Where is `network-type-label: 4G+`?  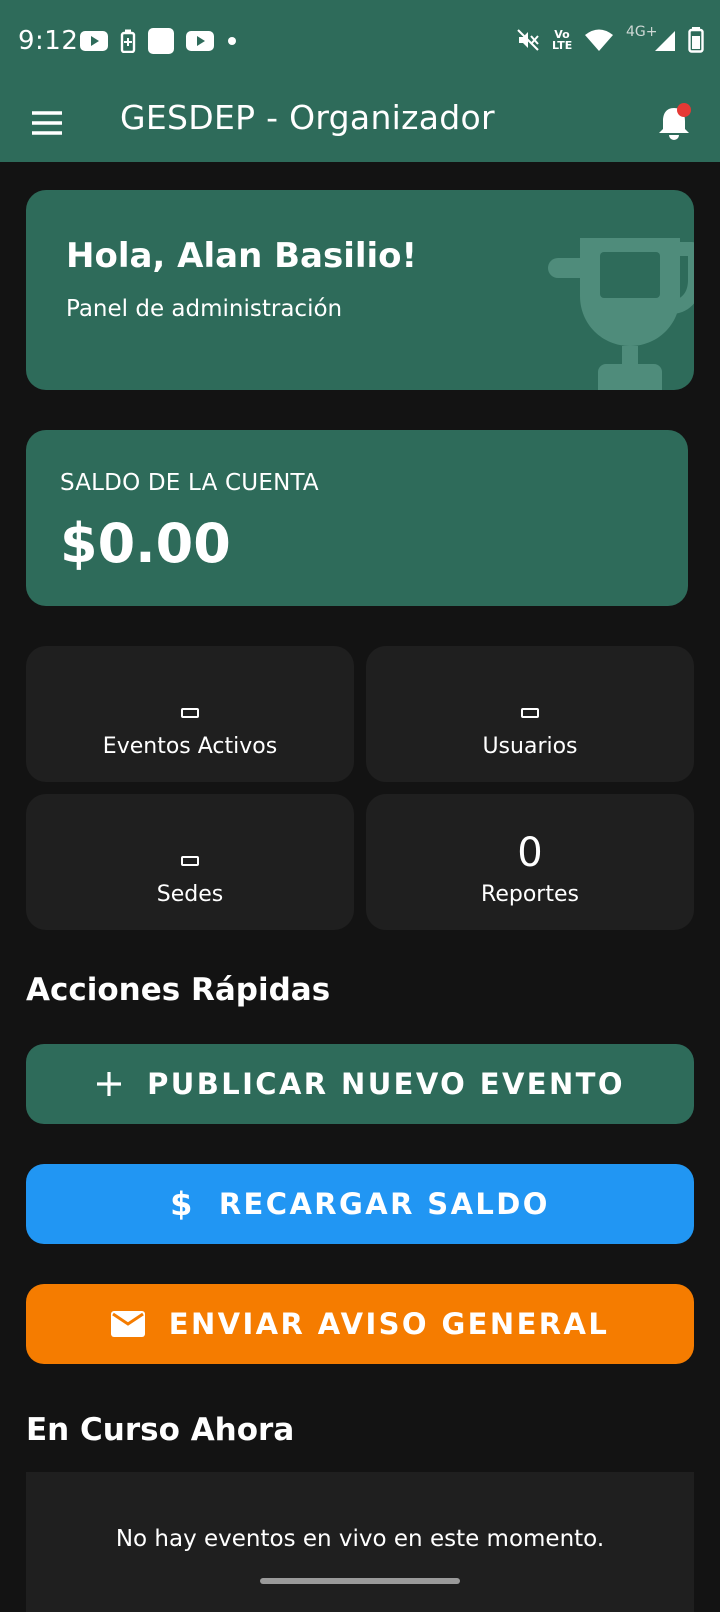
network-type-label: 4G+ is located at coordinates (642, 32).